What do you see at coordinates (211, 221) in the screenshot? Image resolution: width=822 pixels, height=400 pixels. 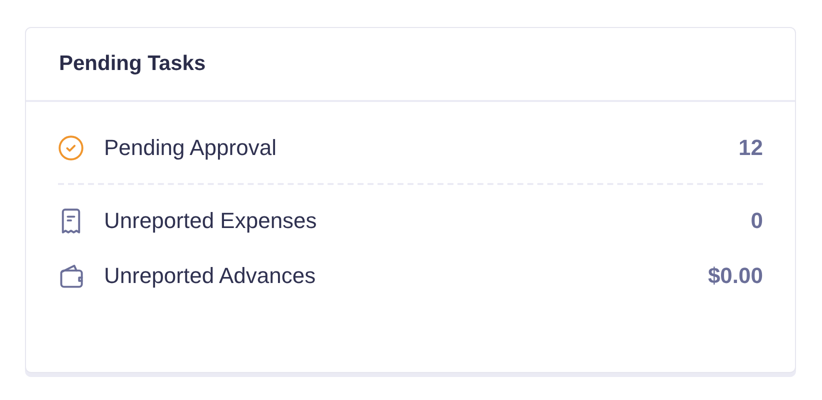 I see `task-label: Unreported Expenses` at bounding box center [211, 221].